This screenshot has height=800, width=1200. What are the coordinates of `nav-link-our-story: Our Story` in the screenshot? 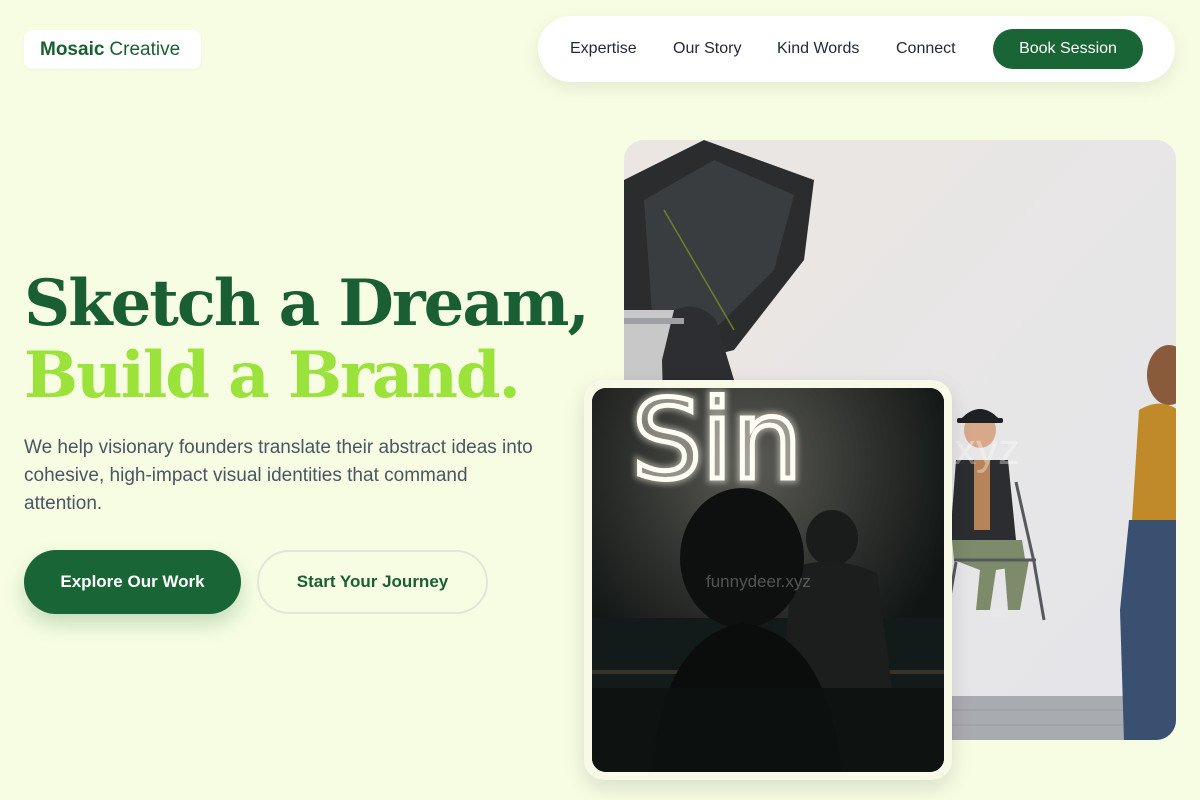 It's located at (707, 49).